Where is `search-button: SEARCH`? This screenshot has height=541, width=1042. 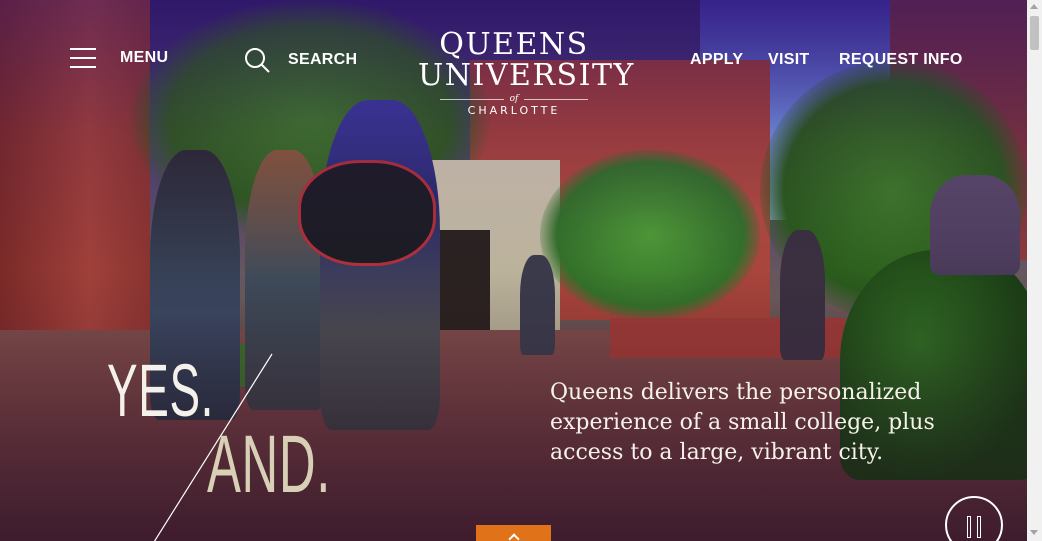
search-button: SEARCH is located at coordinates (300, 60).